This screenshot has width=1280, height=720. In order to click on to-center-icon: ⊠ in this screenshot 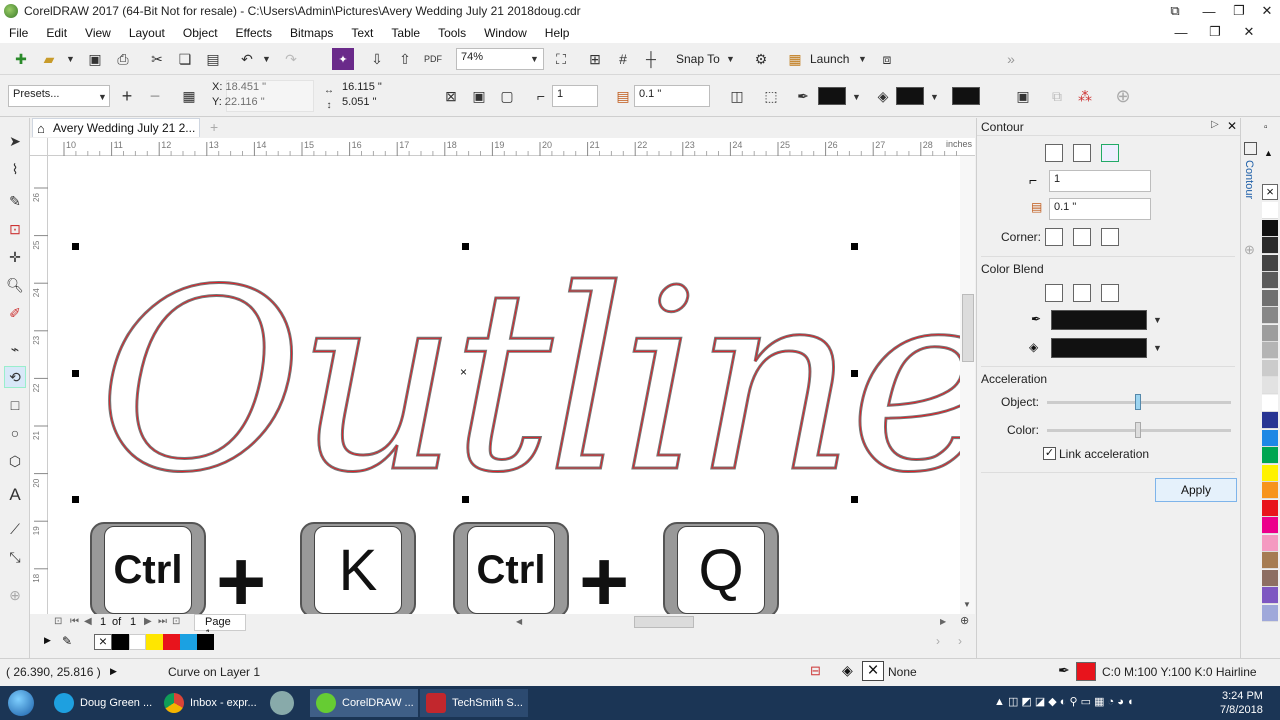, I will do `click(451, 96)`.